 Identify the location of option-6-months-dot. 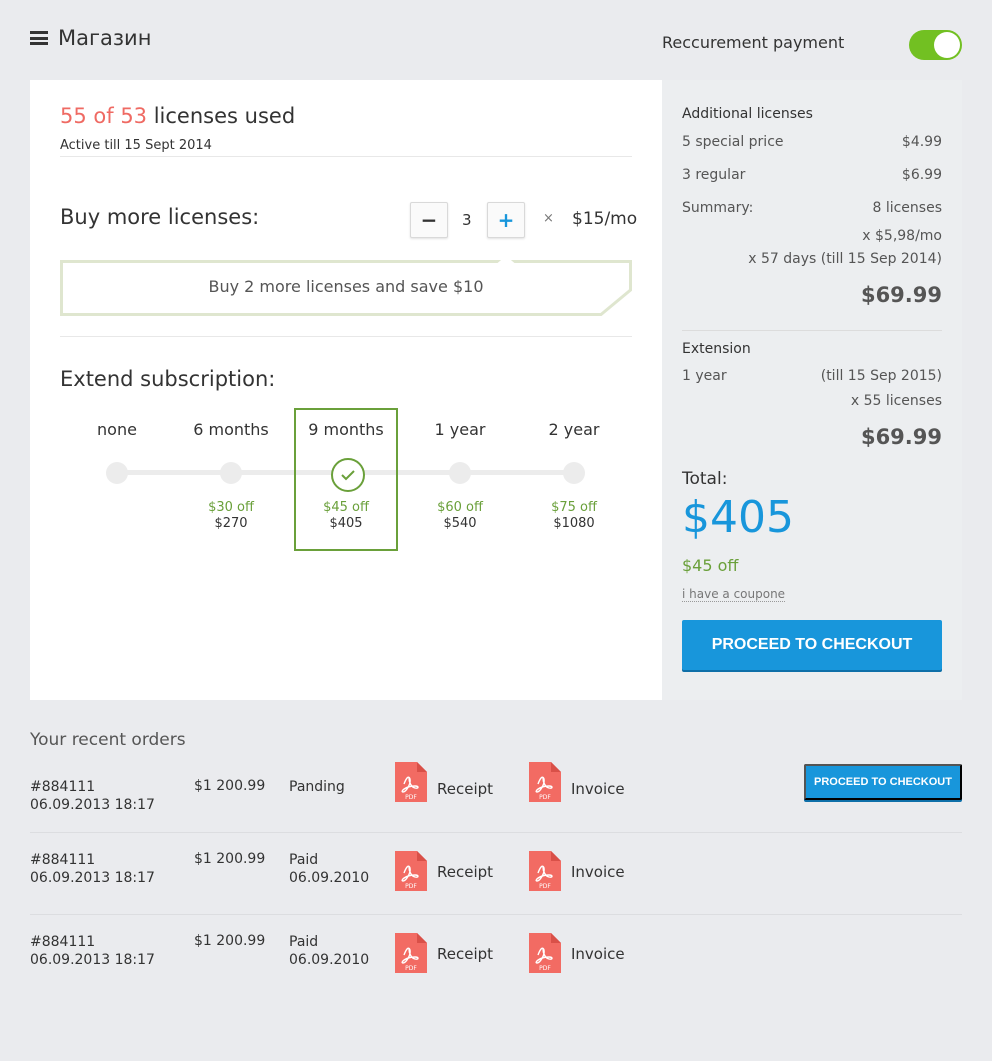
(231, 473).